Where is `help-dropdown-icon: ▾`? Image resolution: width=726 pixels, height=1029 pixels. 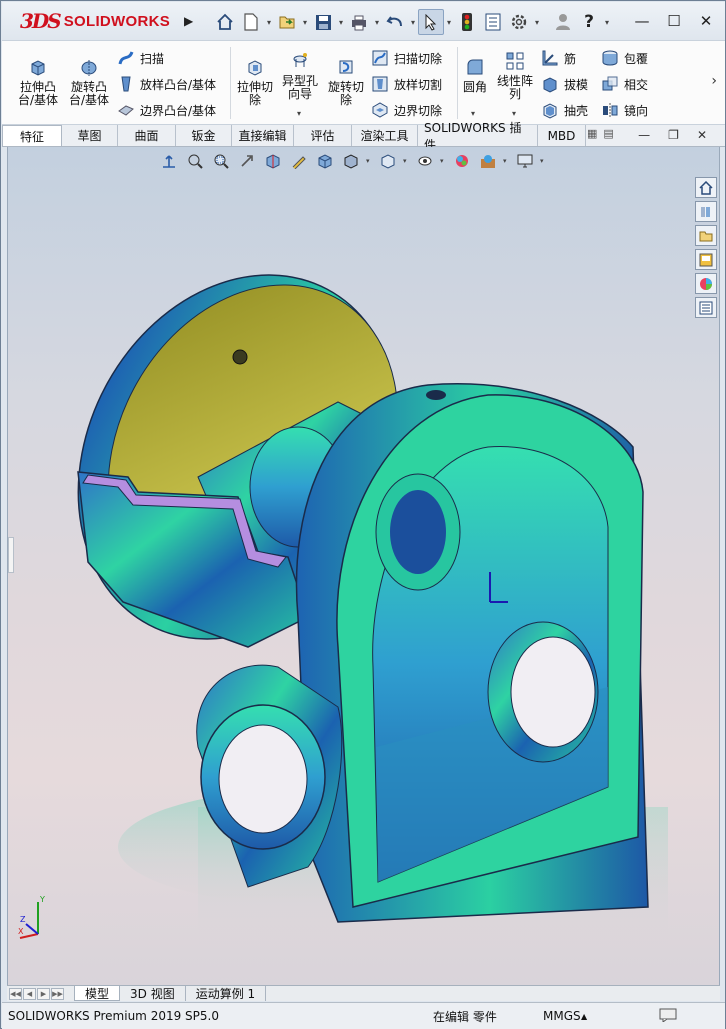
help-dropdown-icon: ▾ is located at coordinates (607, 22).